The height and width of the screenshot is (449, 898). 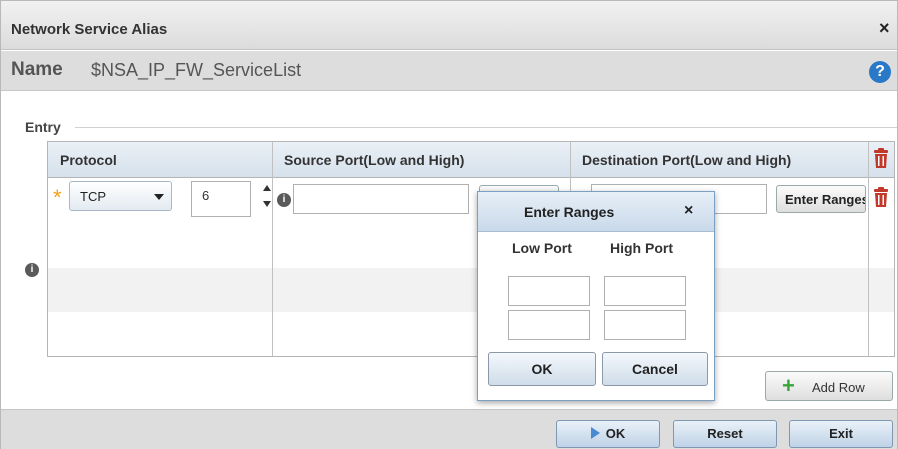 What do you see at coordinates (159, 197) in the screenshot?
I see `chevron-down-icon` at bounding box center [159, 197].